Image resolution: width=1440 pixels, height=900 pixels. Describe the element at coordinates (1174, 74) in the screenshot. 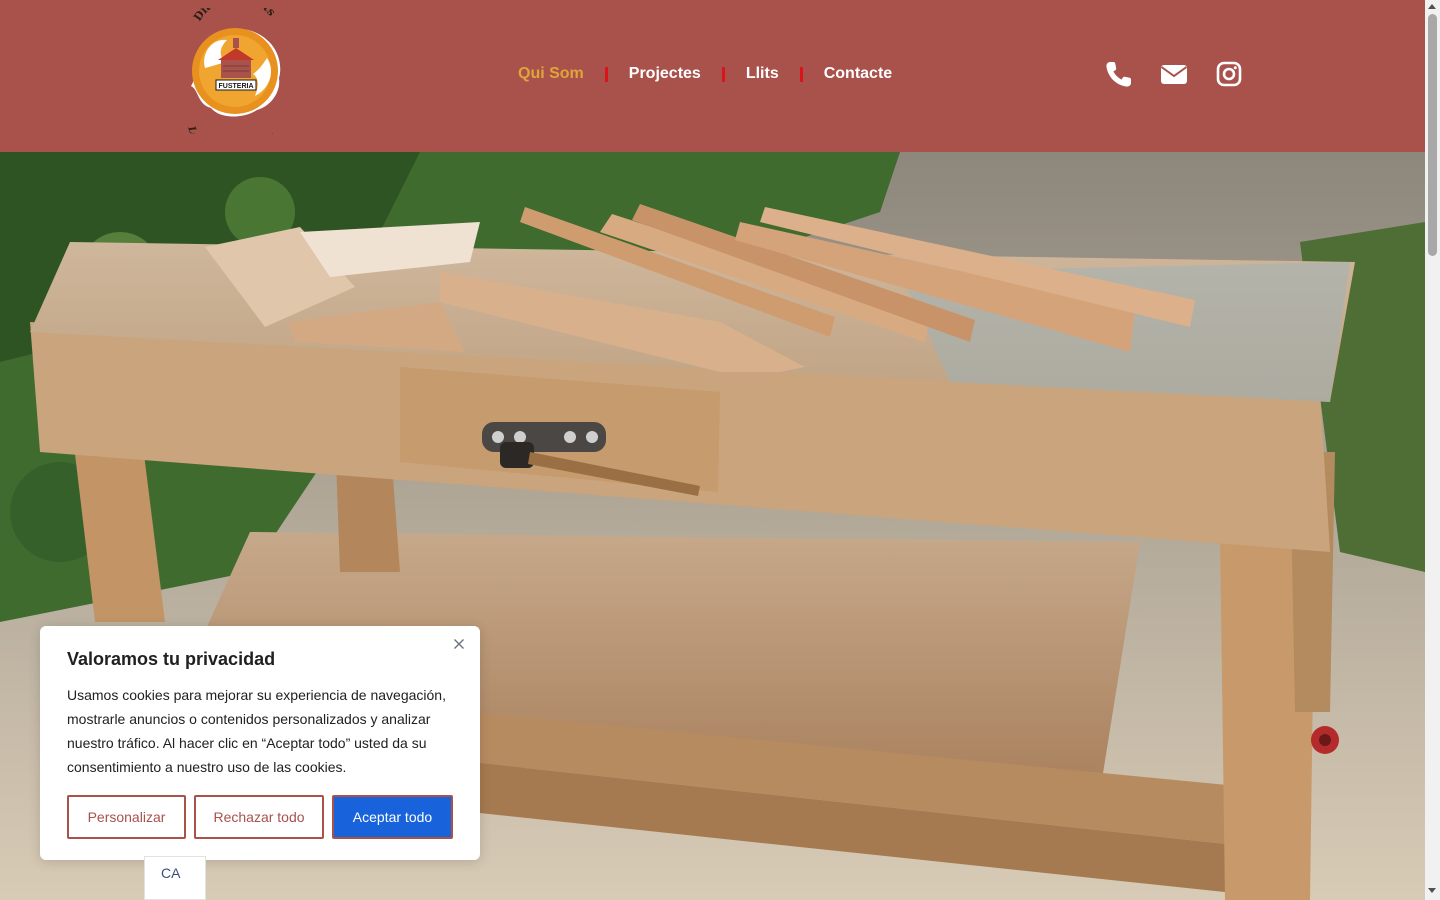

I see `envelope-icon` at that location.